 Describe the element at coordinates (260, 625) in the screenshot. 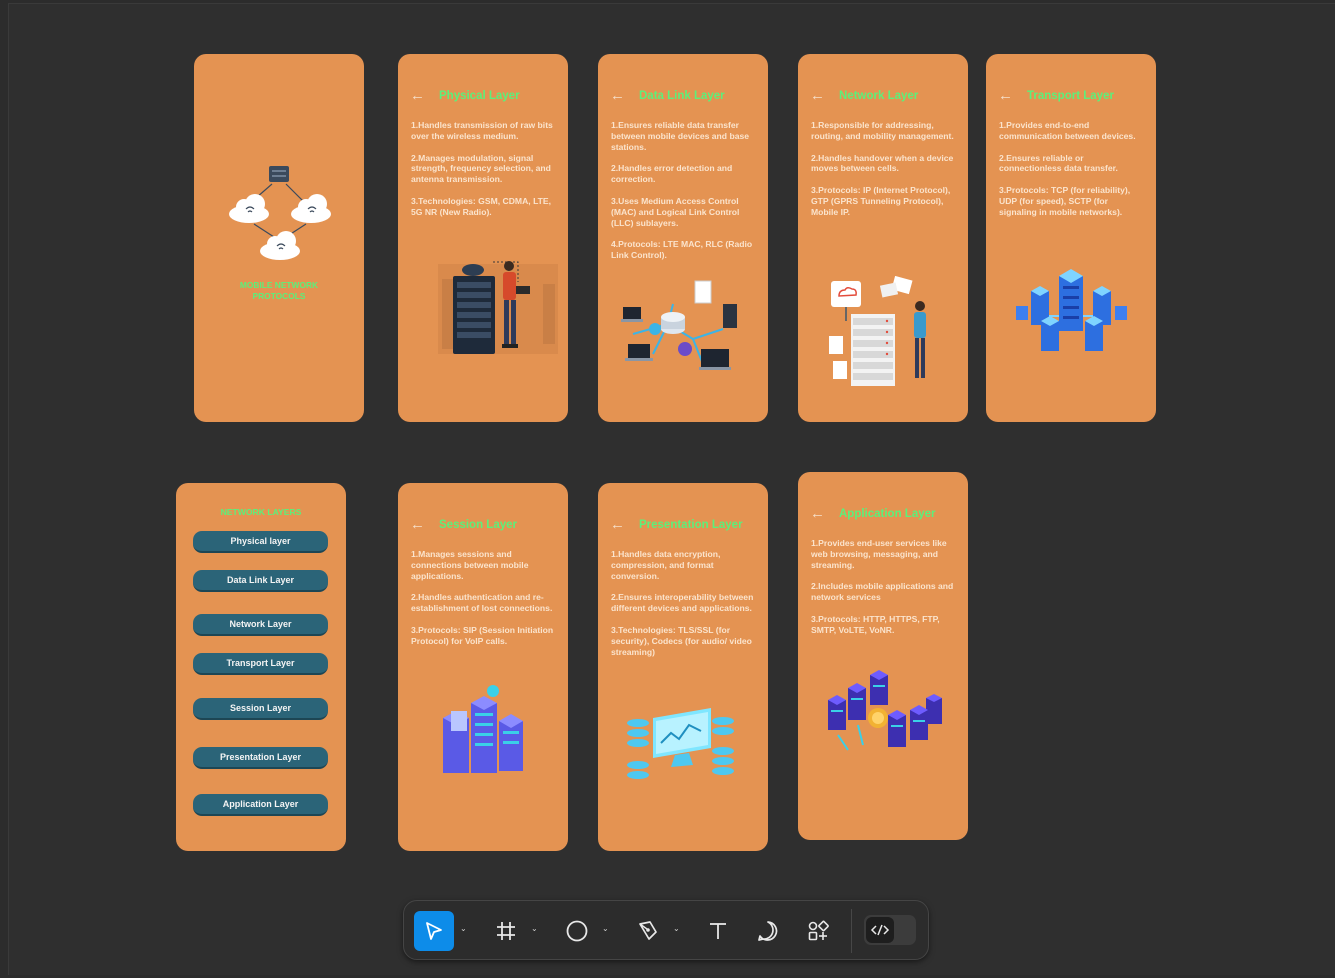

I see `network-layer-button: Network Layer` at that location.